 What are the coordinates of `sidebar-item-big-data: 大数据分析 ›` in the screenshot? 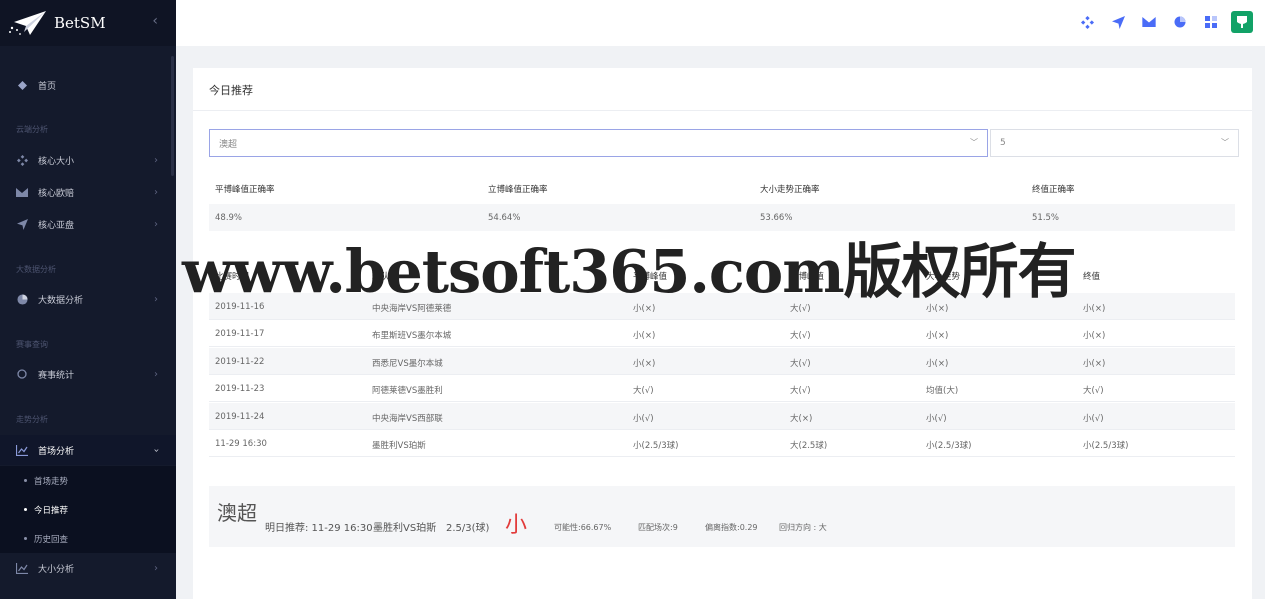 It's located at (88, 299).